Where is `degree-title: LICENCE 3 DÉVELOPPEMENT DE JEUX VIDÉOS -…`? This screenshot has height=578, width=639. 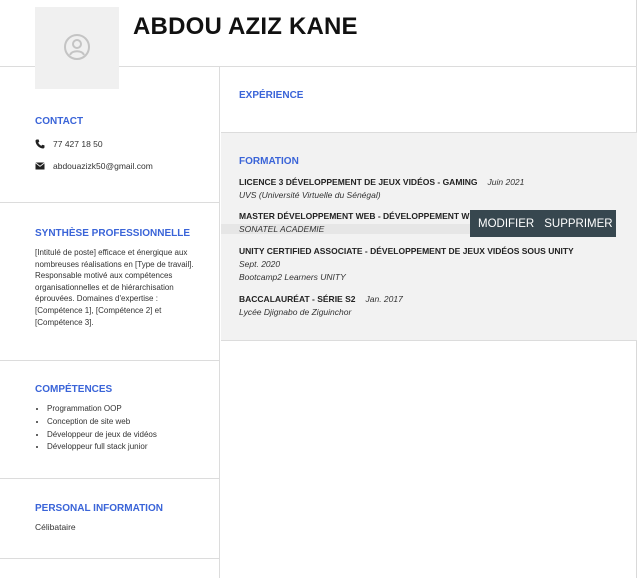
degree-title: LICENCE 3 DÉVELOPPEMENT DE JEUX VIDÉOS -… is located at coordinates (358, 182).